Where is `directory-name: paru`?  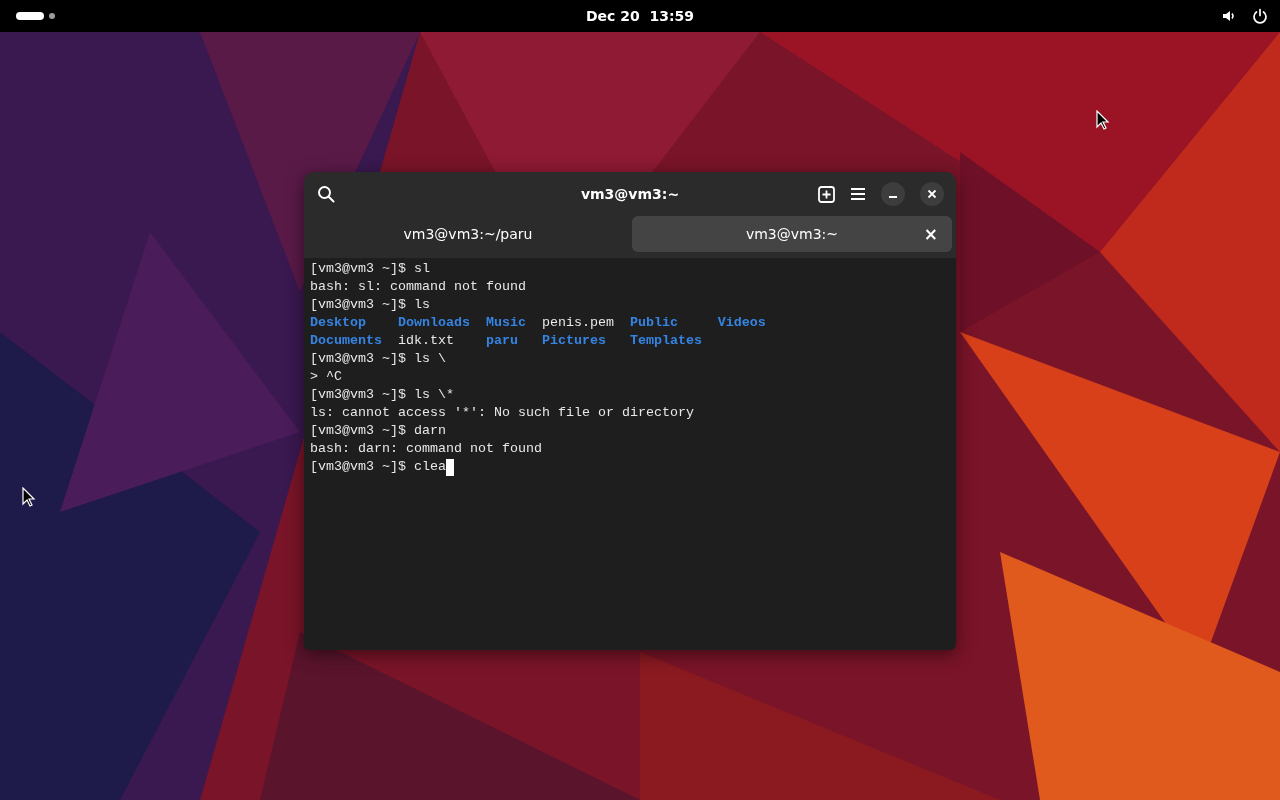 directory-name: paru is located at coordinates (501, 341).